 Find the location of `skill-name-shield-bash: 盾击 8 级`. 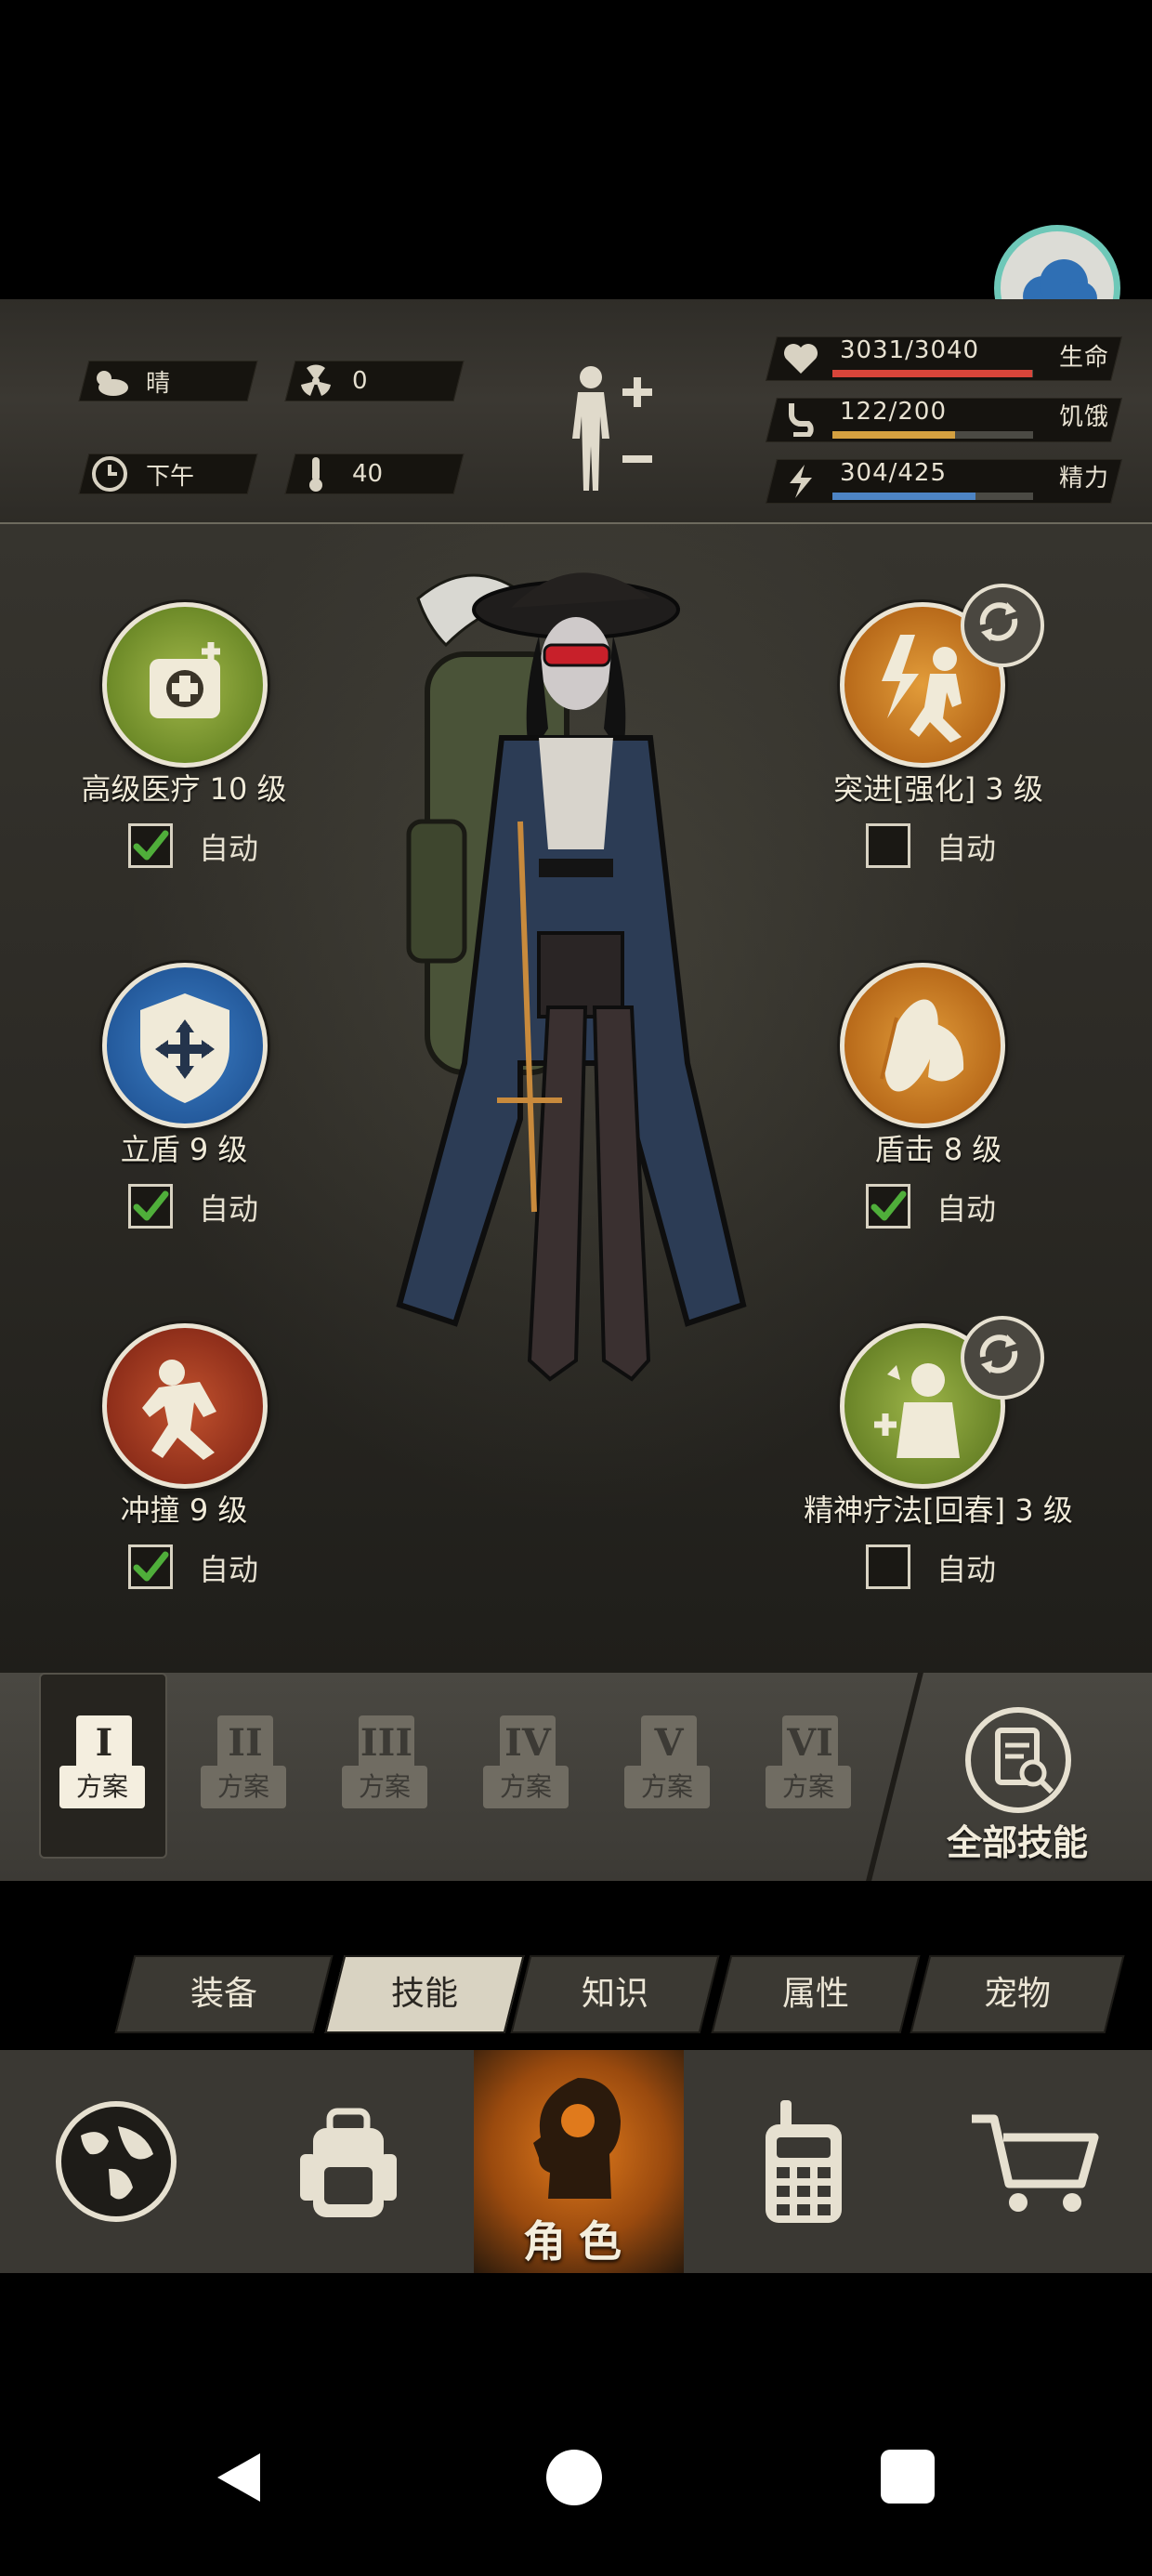

skill-name-shield-bash: 盾击 8 级 is located at coordinates (938, 1149).